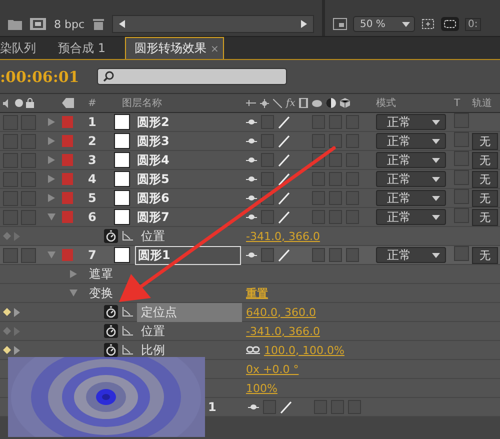  I want to click on column-header: 图层名称, so click(142, 103).